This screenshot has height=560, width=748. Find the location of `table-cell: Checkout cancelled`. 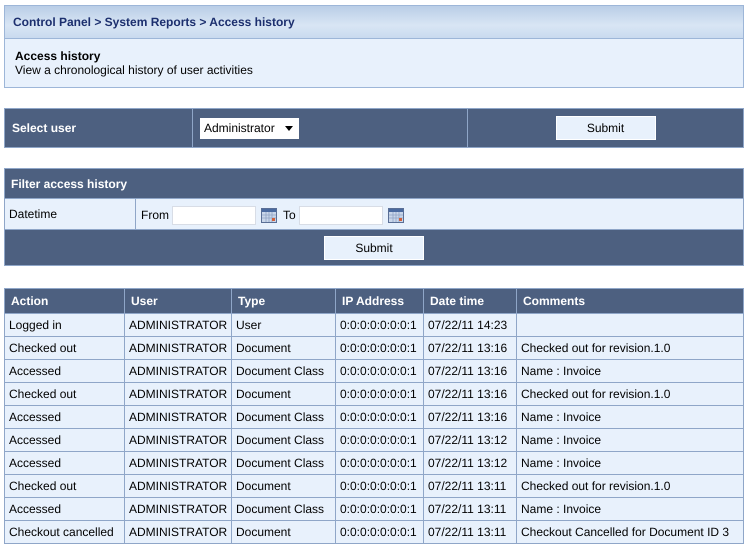

table-cell: Checkout cancelled is located at coordinates (64, 532).